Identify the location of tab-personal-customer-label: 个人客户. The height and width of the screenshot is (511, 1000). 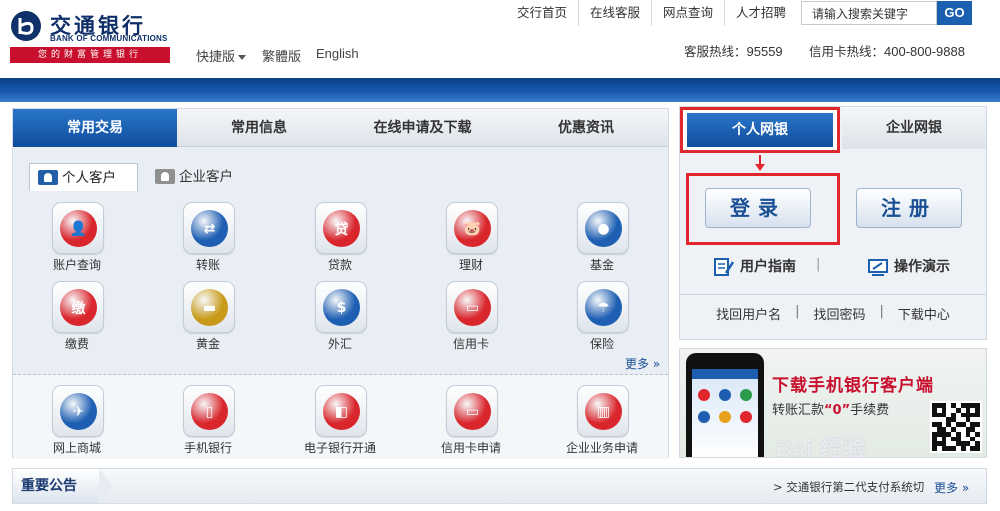
(89, 178).